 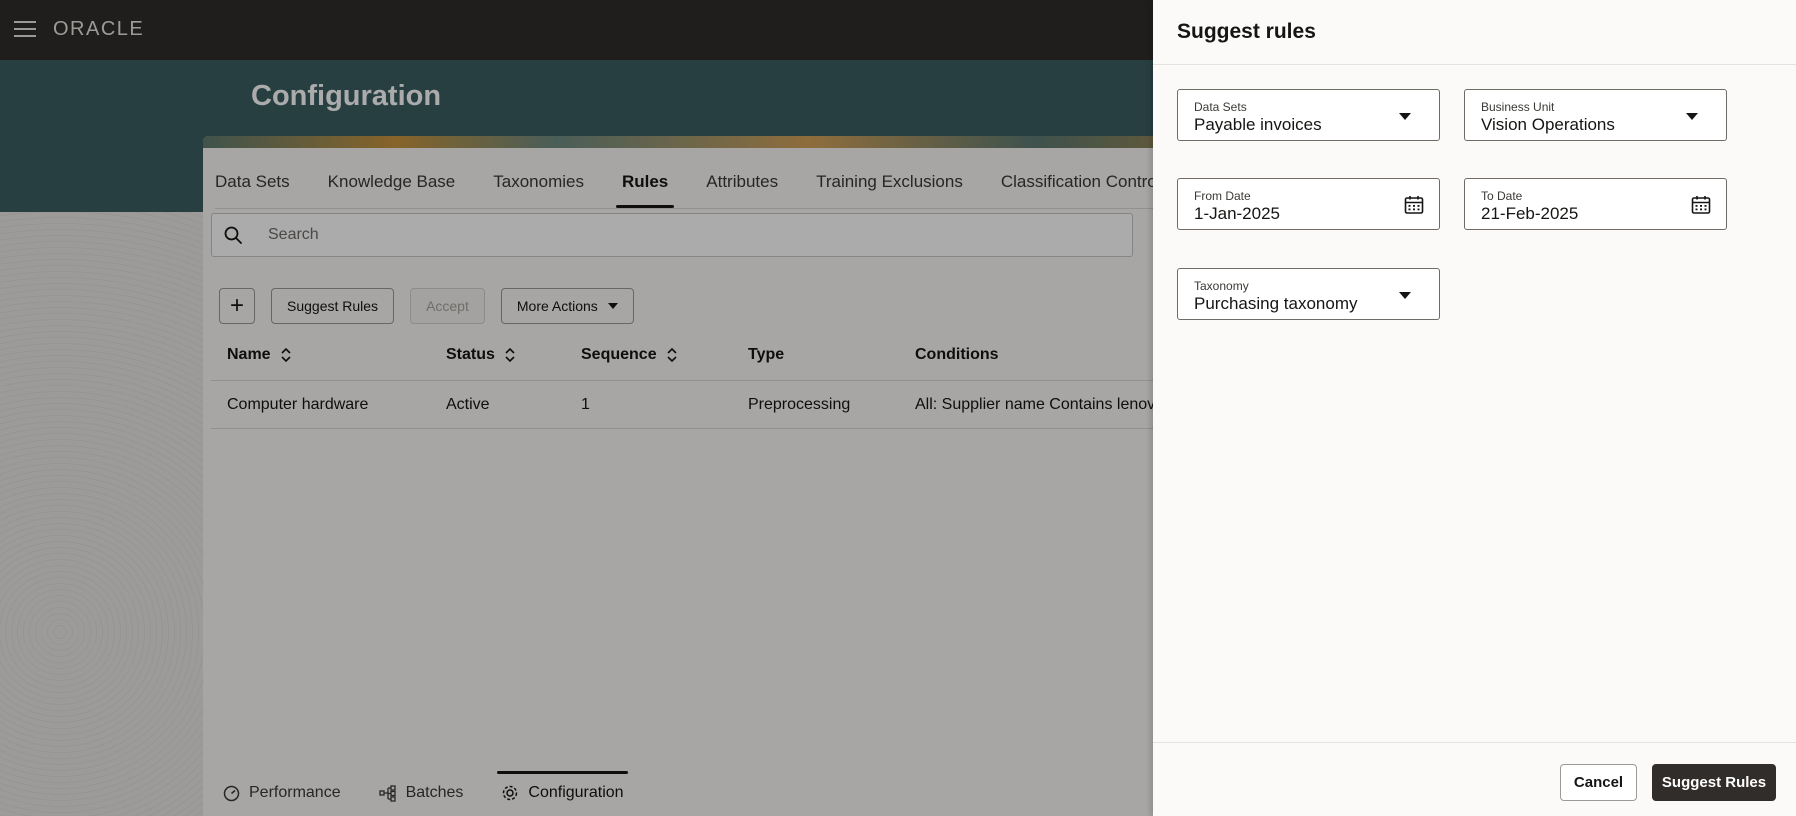 I want to click on taxonomy-label: Taxonomy, so click(x=1221, y=286).